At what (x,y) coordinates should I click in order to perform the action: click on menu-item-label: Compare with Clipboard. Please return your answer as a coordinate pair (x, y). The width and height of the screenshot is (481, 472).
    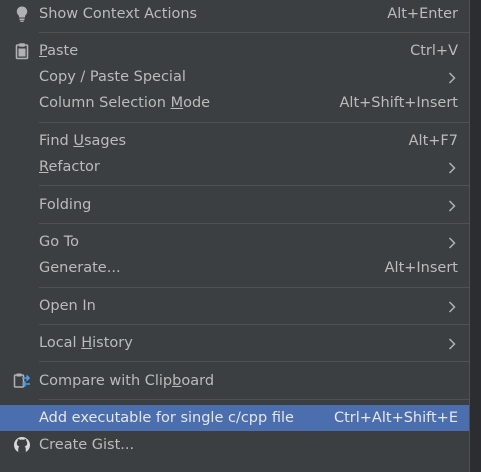
    Looking at the image, I should click on (127, 381).